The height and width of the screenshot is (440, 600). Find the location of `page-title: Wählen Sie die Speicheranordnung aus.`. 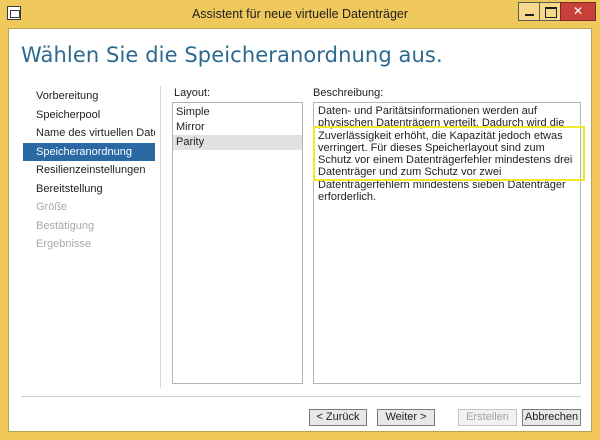

page-title: Wählen Sie die Speicheranordnung aus. is located at coordinates (232, 55).